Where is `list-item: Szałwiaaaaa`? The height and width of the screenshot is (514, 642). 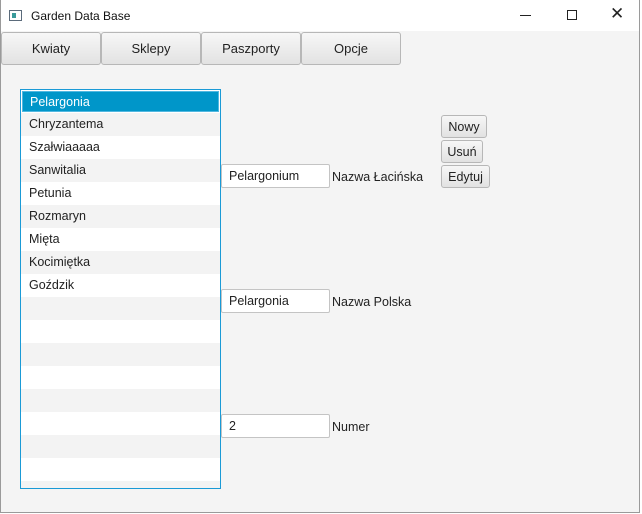 list-item: Szałwiaaaaa is located at coordinates (120, 147).